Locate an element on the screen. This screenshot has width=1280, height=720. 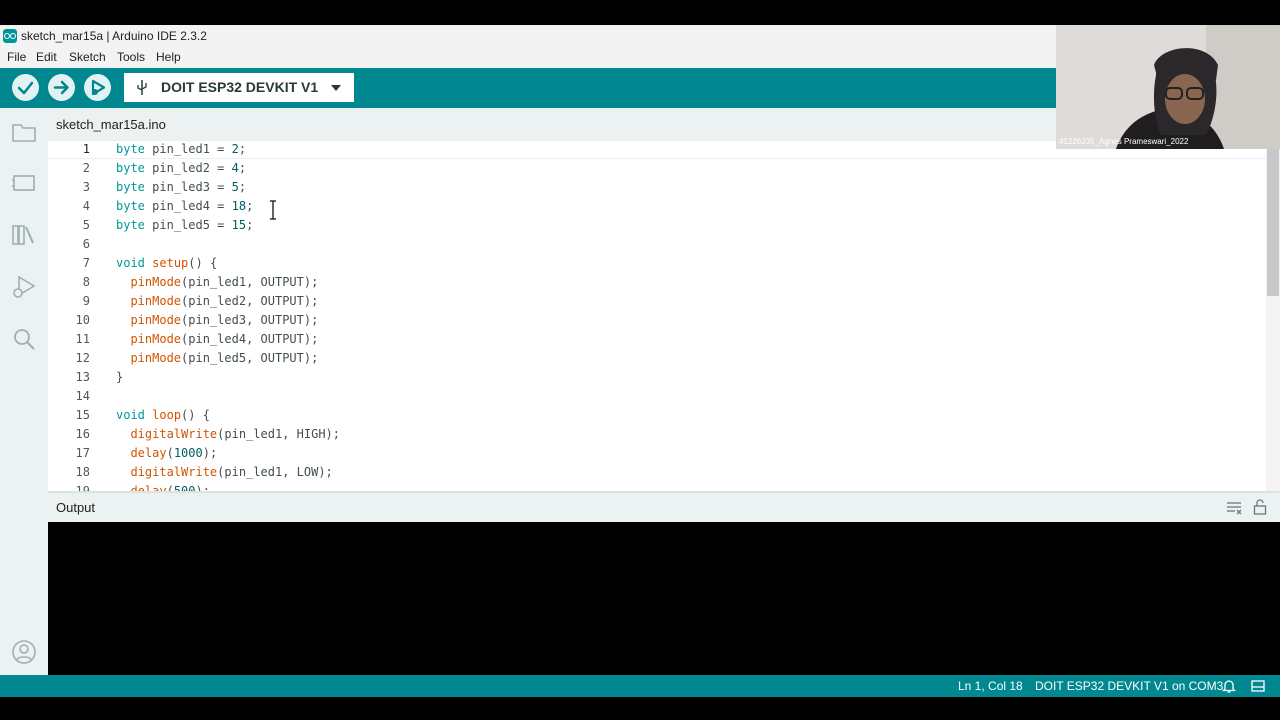
menu-edit: Edit is located at coordinates (46, 57).